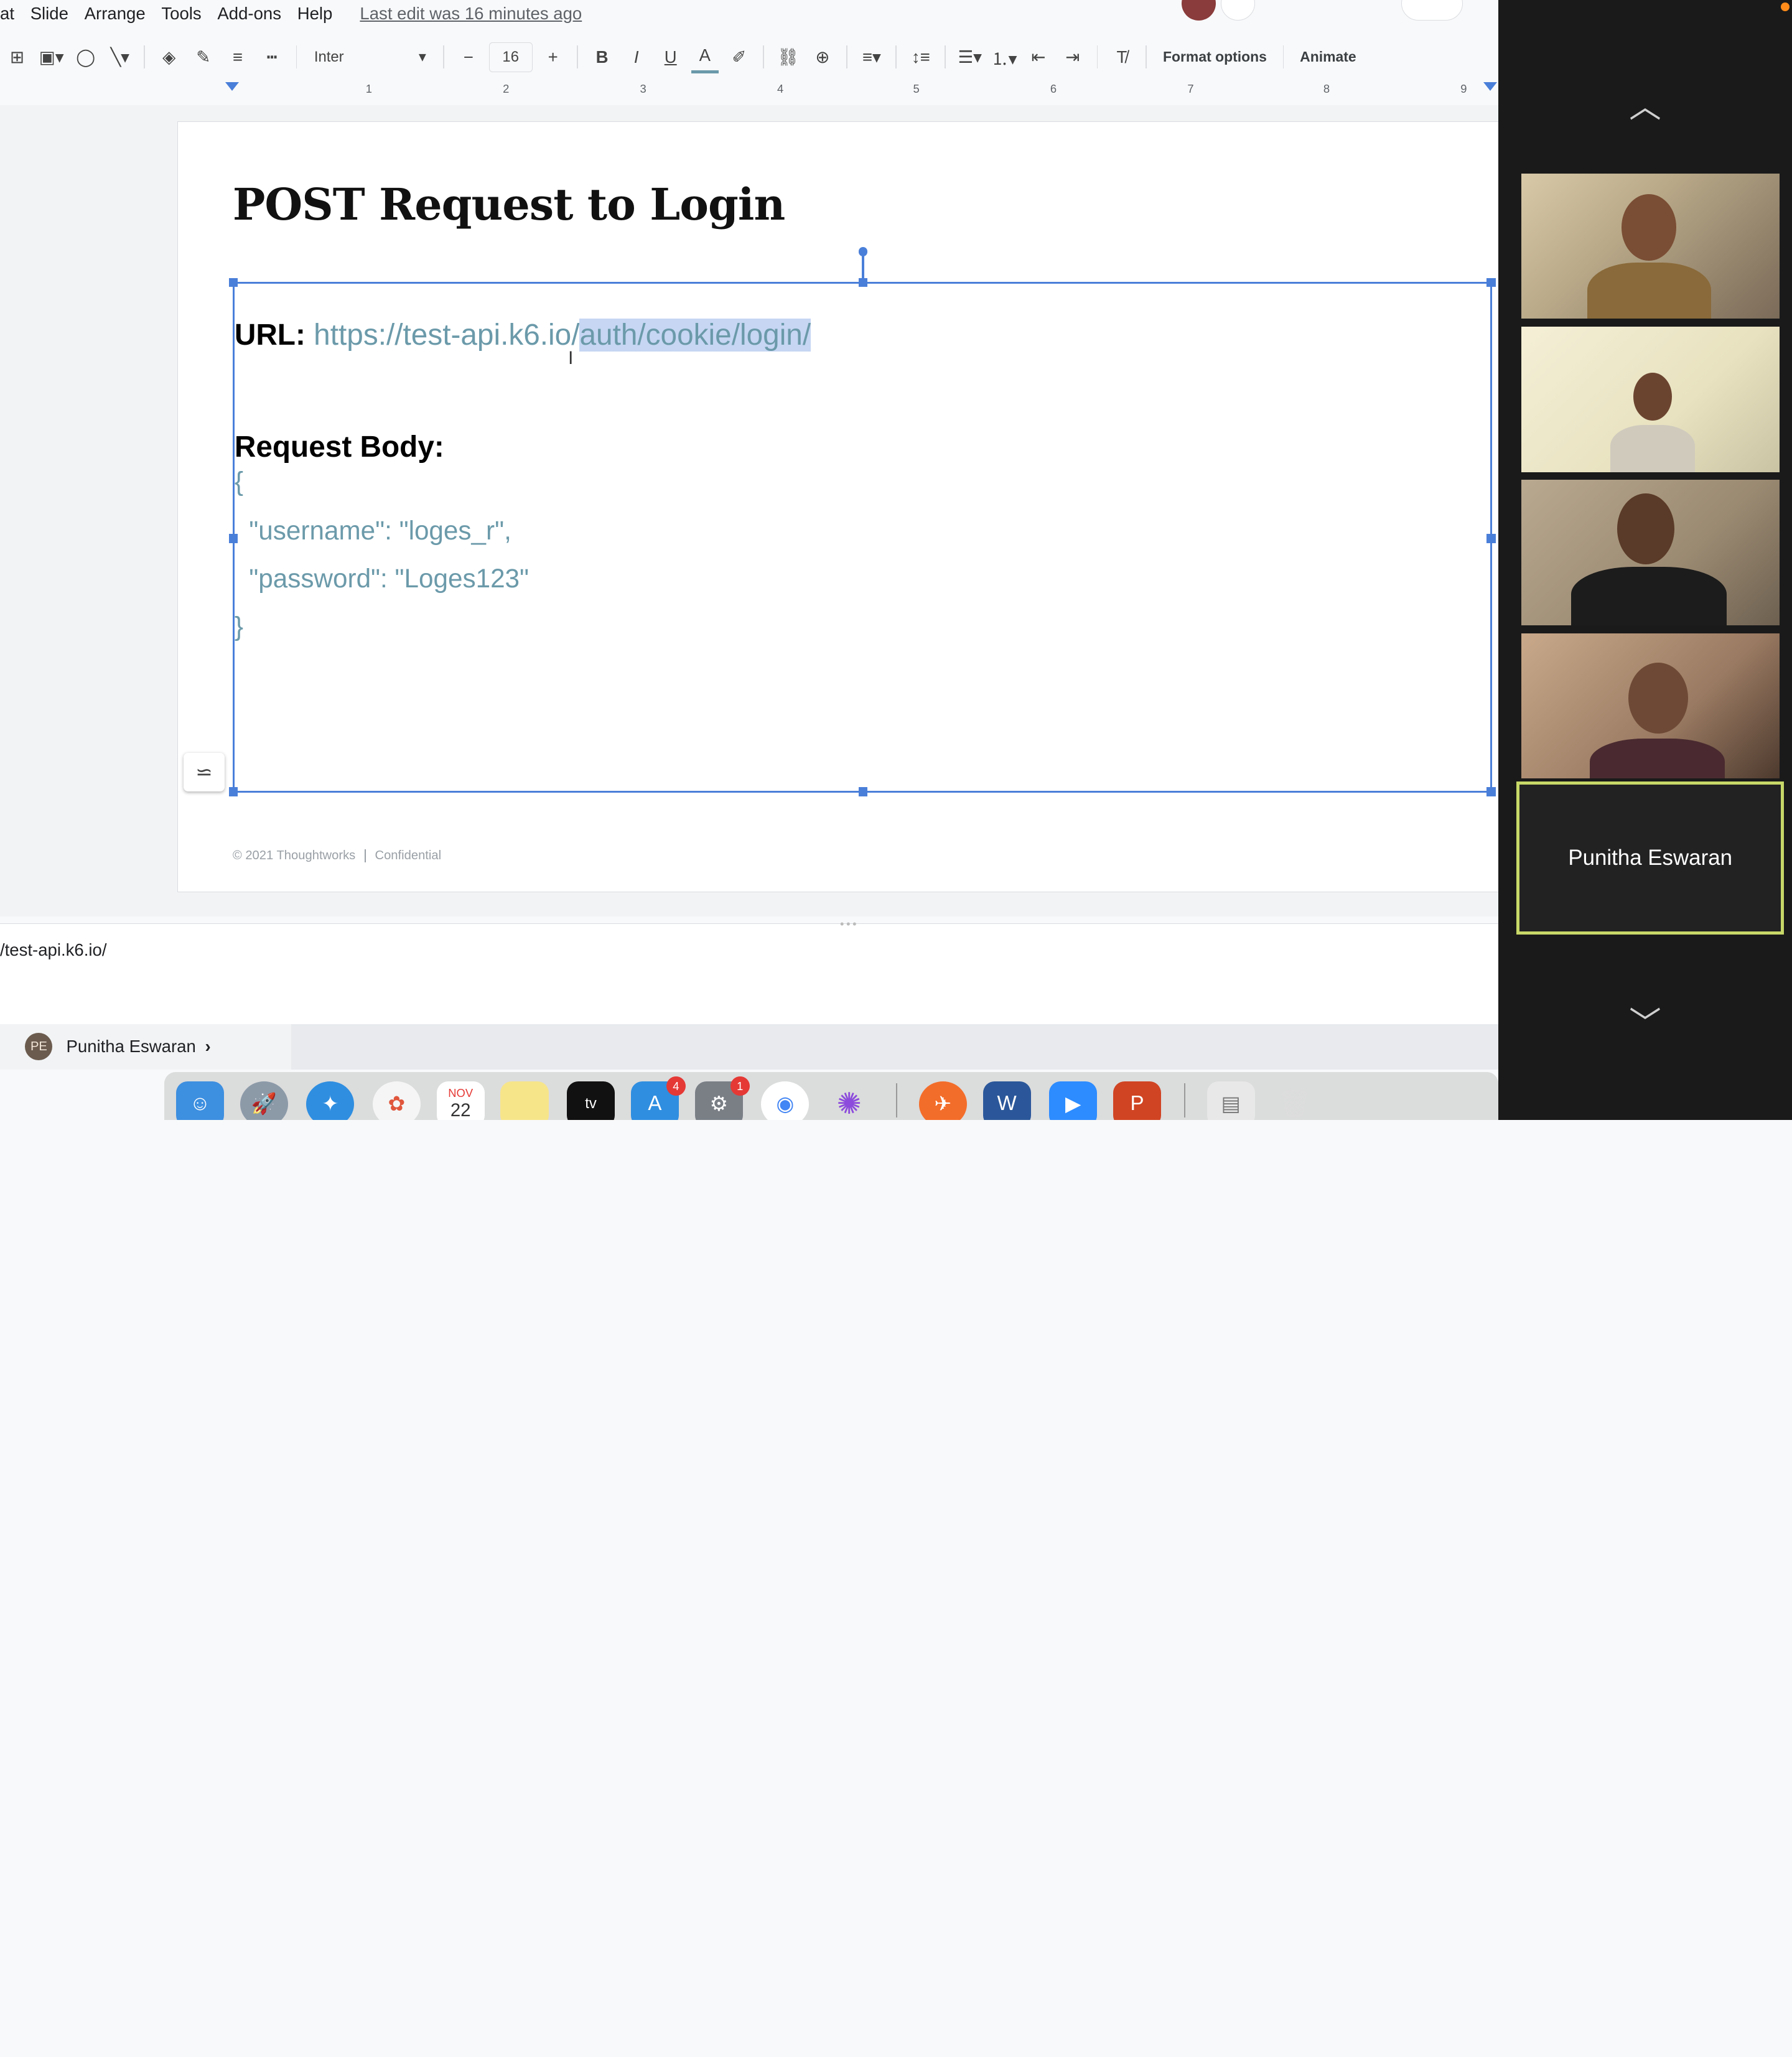 The width and height of the screenshot is (1792, 2057). What do you see at coordinates (52, 57) in the screenshot?
I see `image-icon: ▣▾` at bounding box center [52, 57].